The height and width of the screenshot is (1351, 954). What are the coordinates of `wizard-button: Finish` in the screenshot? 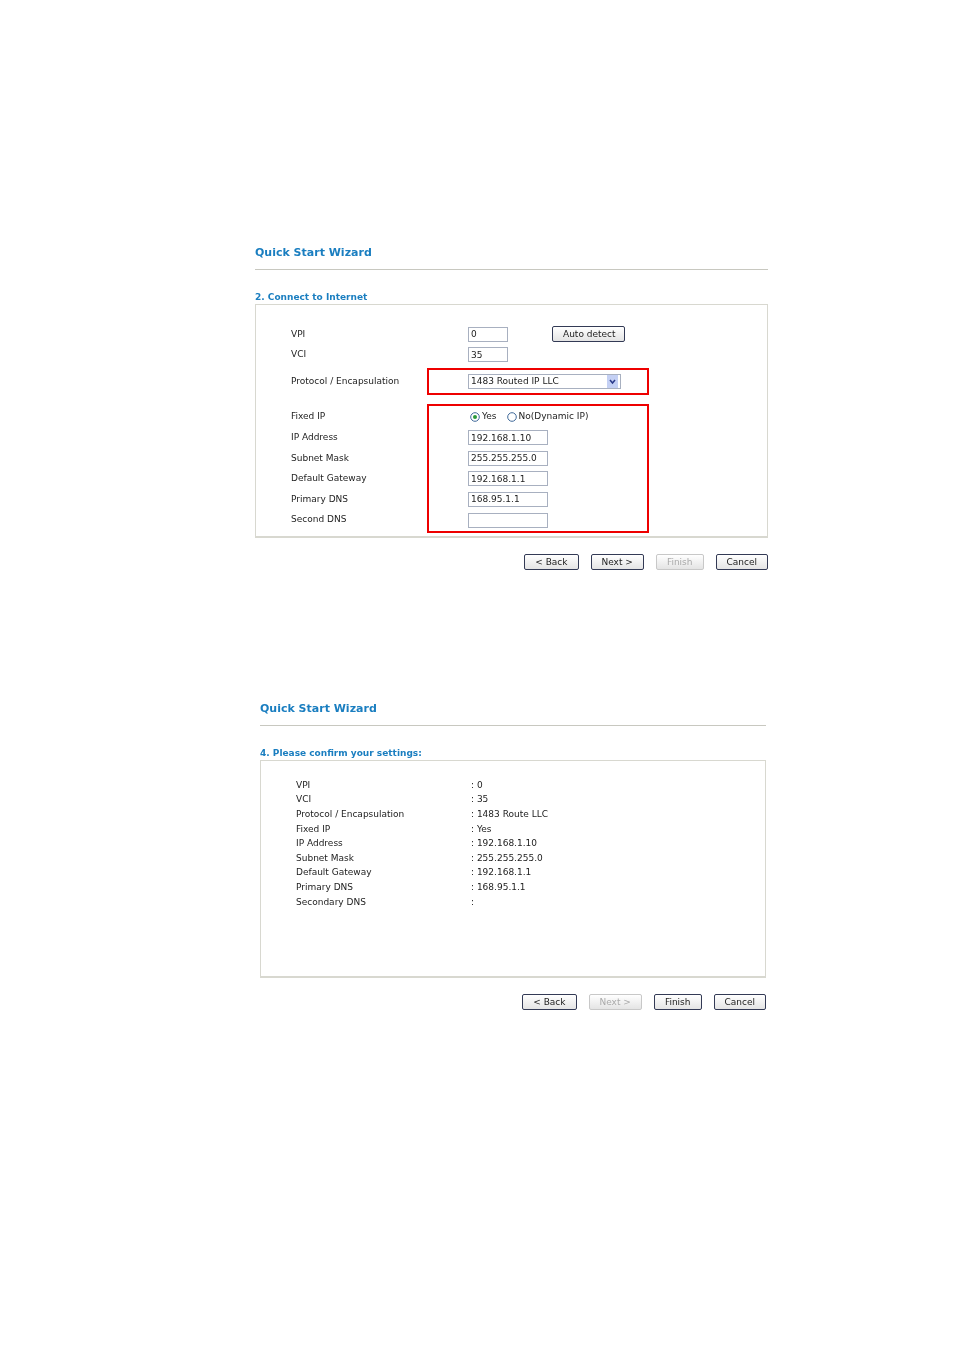 It's located at (677, 1002).